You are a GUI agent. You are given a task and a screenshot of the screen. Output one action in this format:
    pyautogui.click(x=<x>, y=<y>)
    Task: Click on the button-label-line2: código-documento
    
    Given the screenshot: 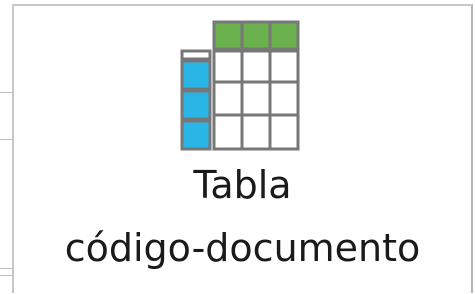 What is the action you would take?
    pyautogui.click(x=242, y=248)
    